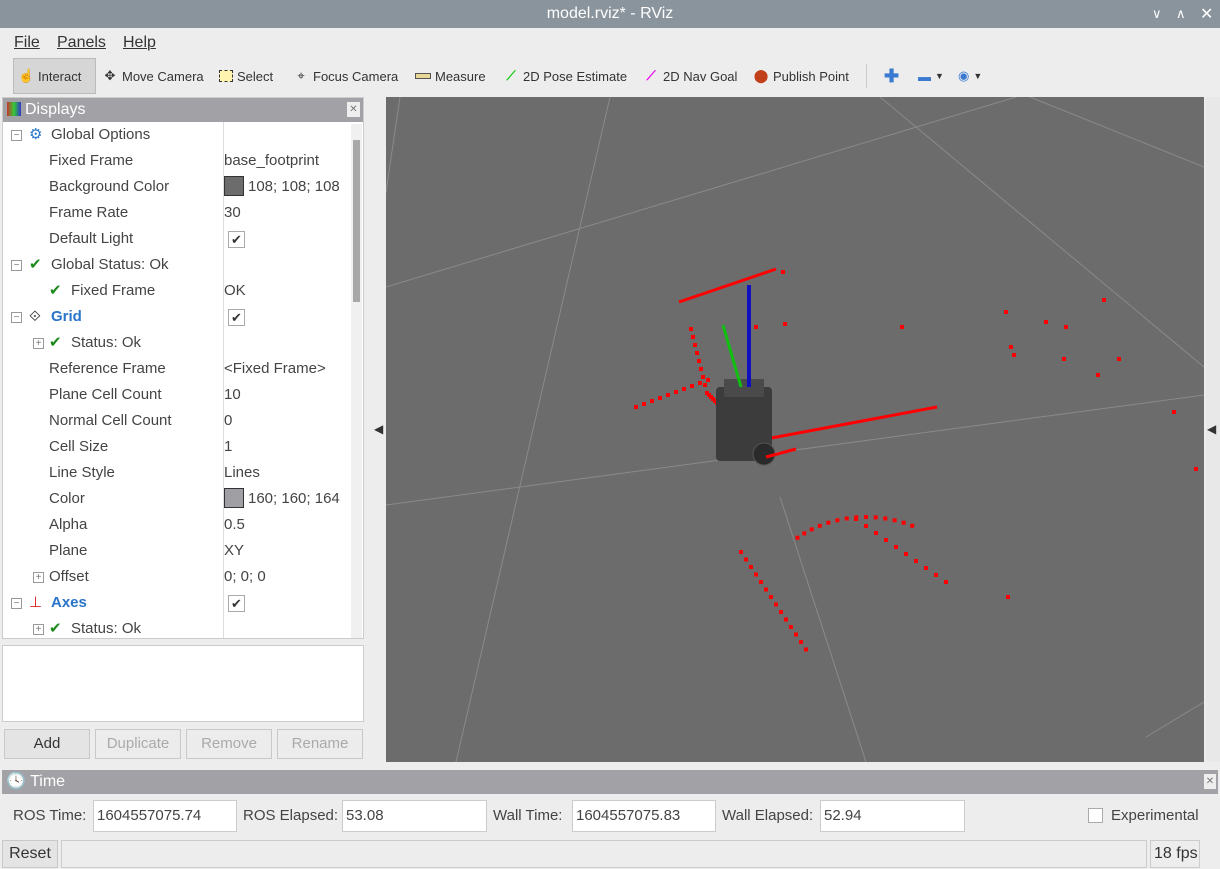 The image size is (1220, 869). I want to click on collapse-right-icon: ◀, so click(1211, 429).